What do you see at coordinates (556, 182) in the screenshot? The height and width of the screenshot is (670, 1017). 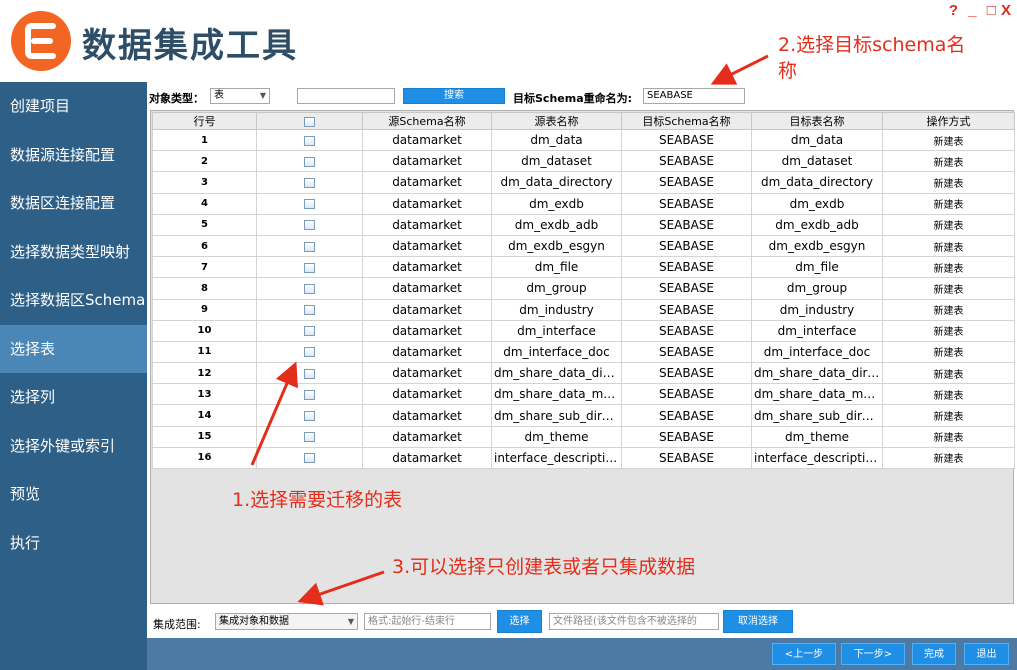 I see `source-table-cell: dm_data_directory` at bounding box center [556, 182].